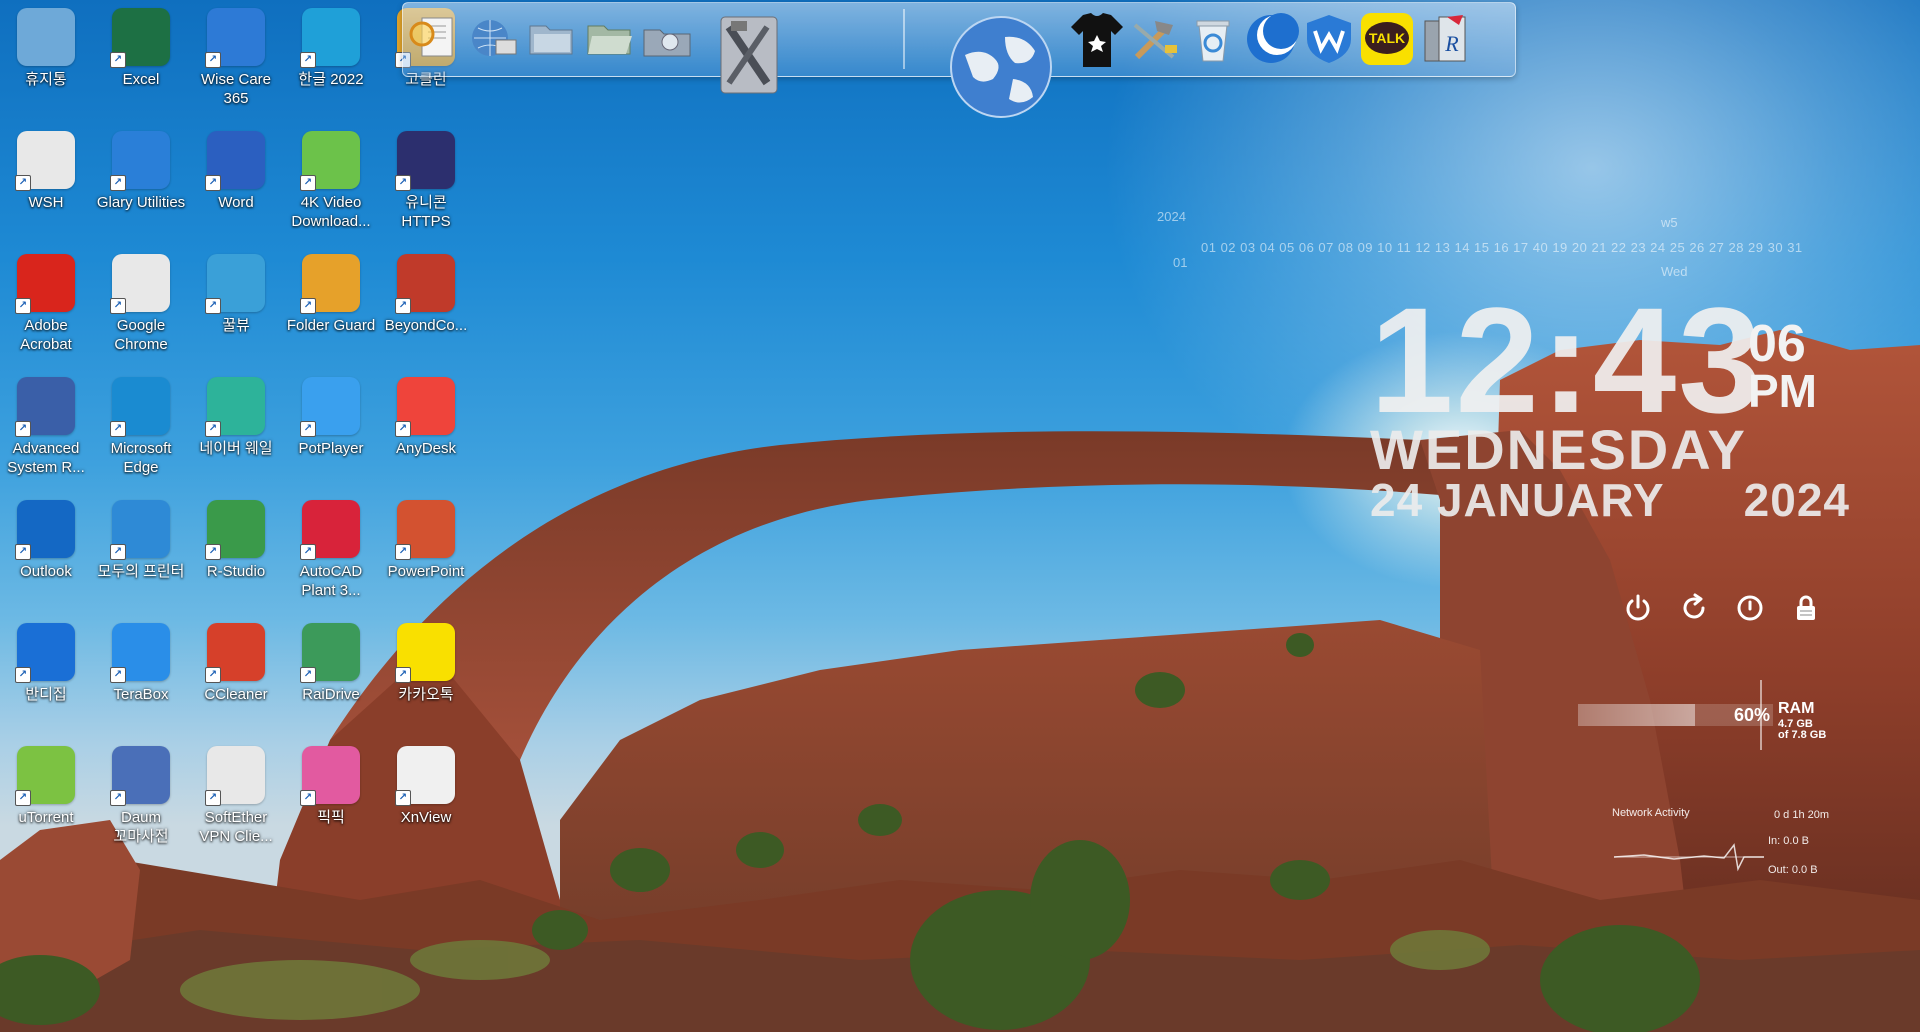 The width and height of the screenshot is (1920, 1032). I want to click on desktop-icon-label: XnView, so click(426, 817).